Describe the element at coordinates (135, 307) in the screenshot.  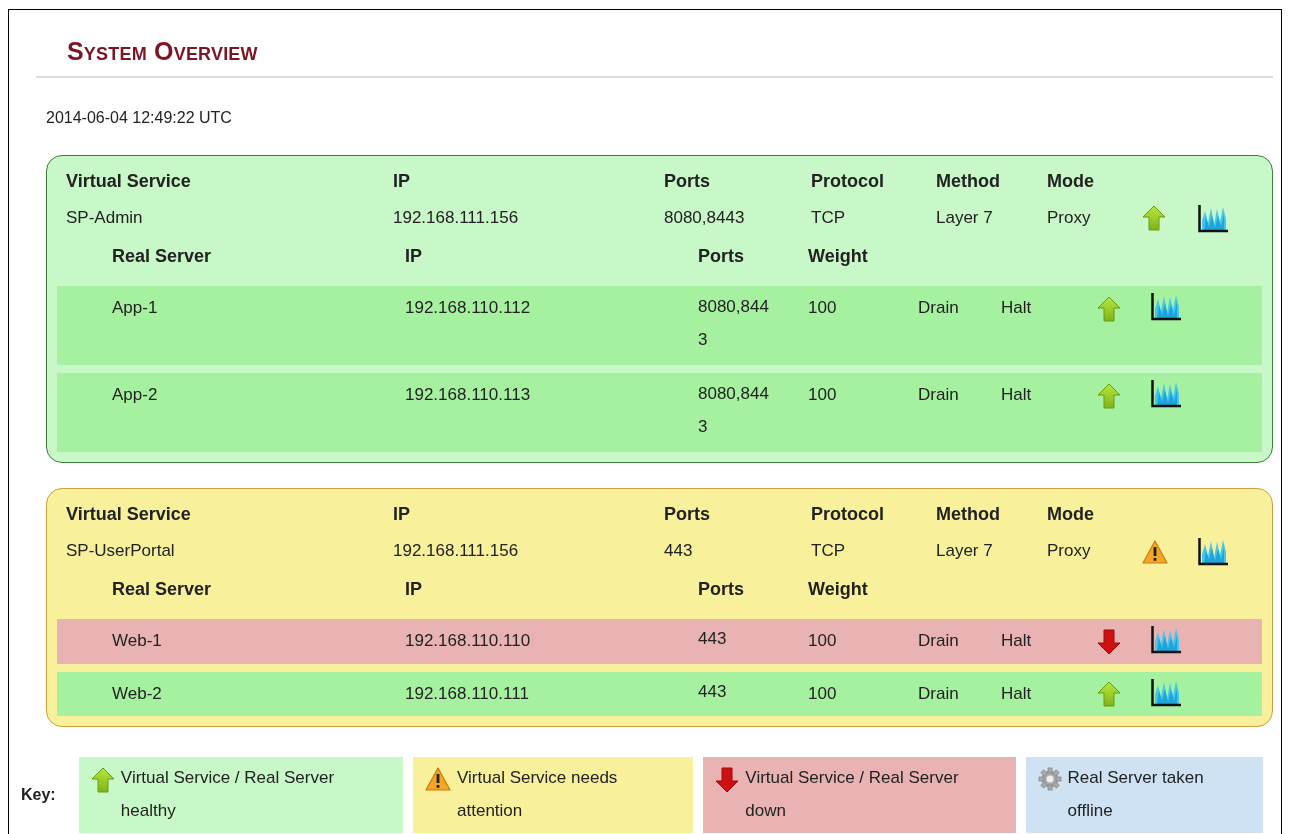
I see `server-name: App-1` at that location.